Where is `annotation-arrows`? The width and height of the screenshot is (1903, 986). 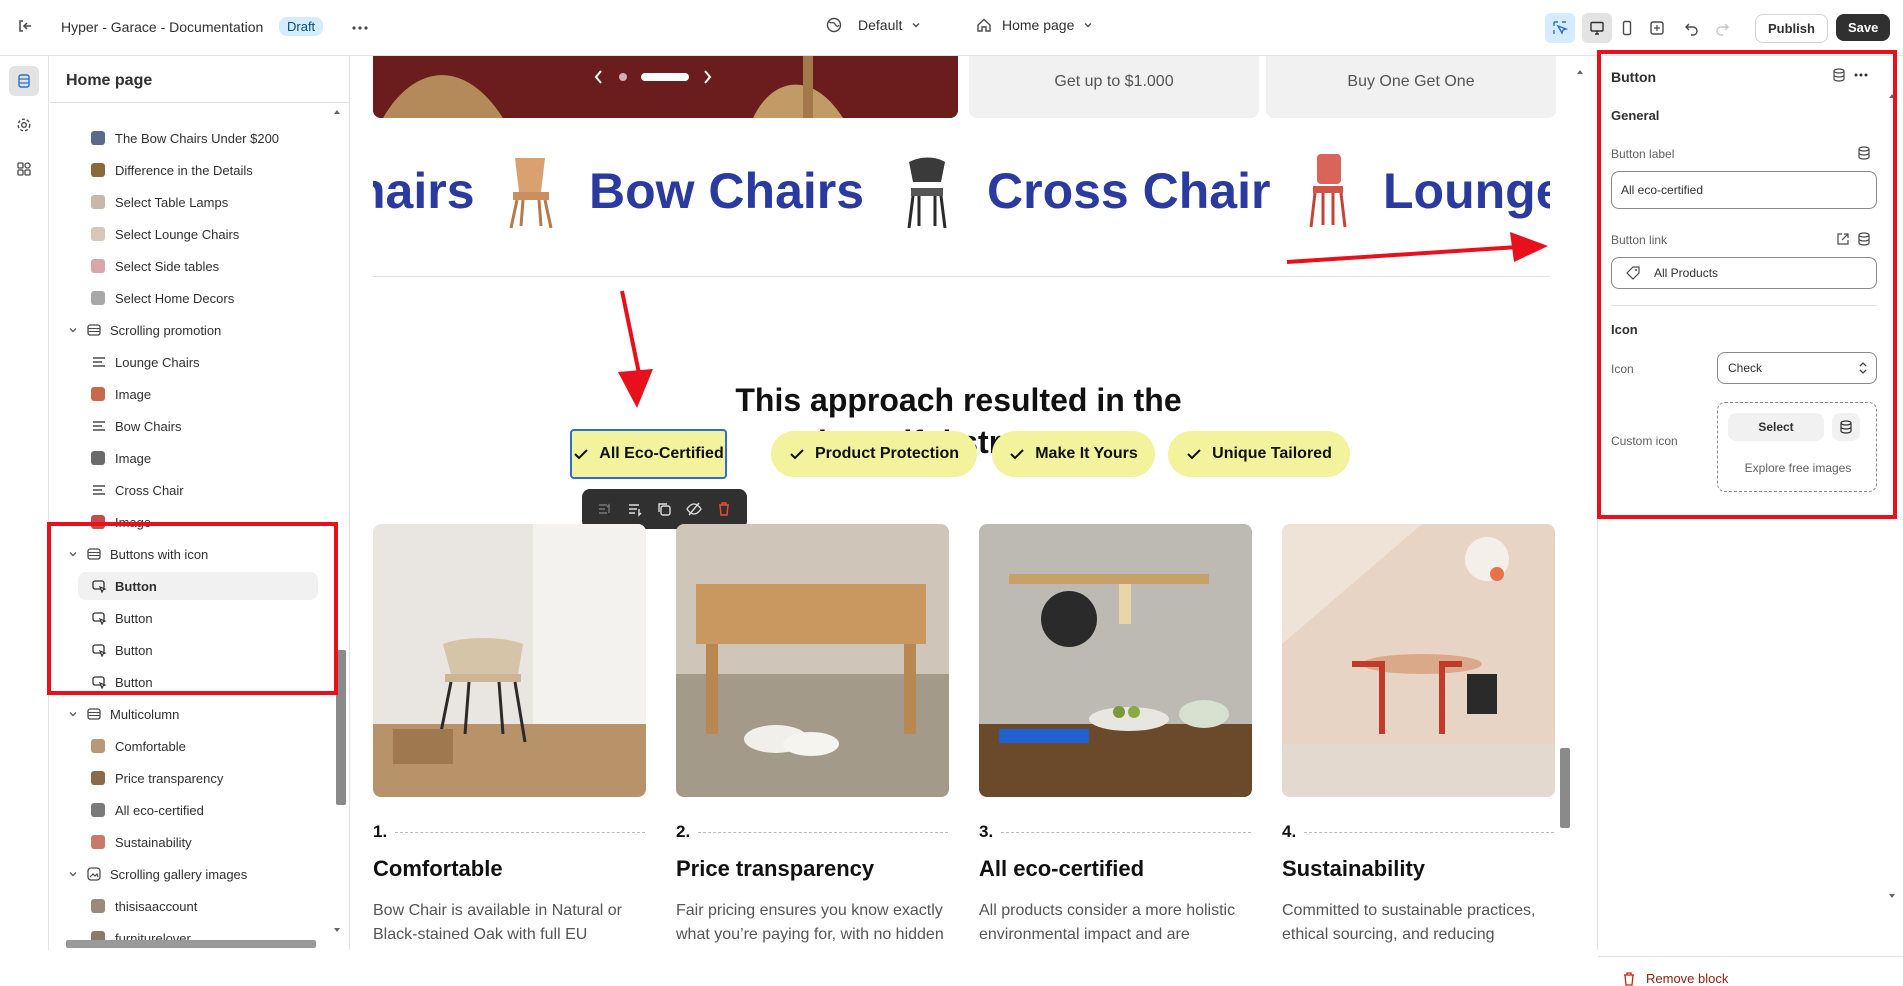
annotation-arrows is located at coordinates (1083, 320).